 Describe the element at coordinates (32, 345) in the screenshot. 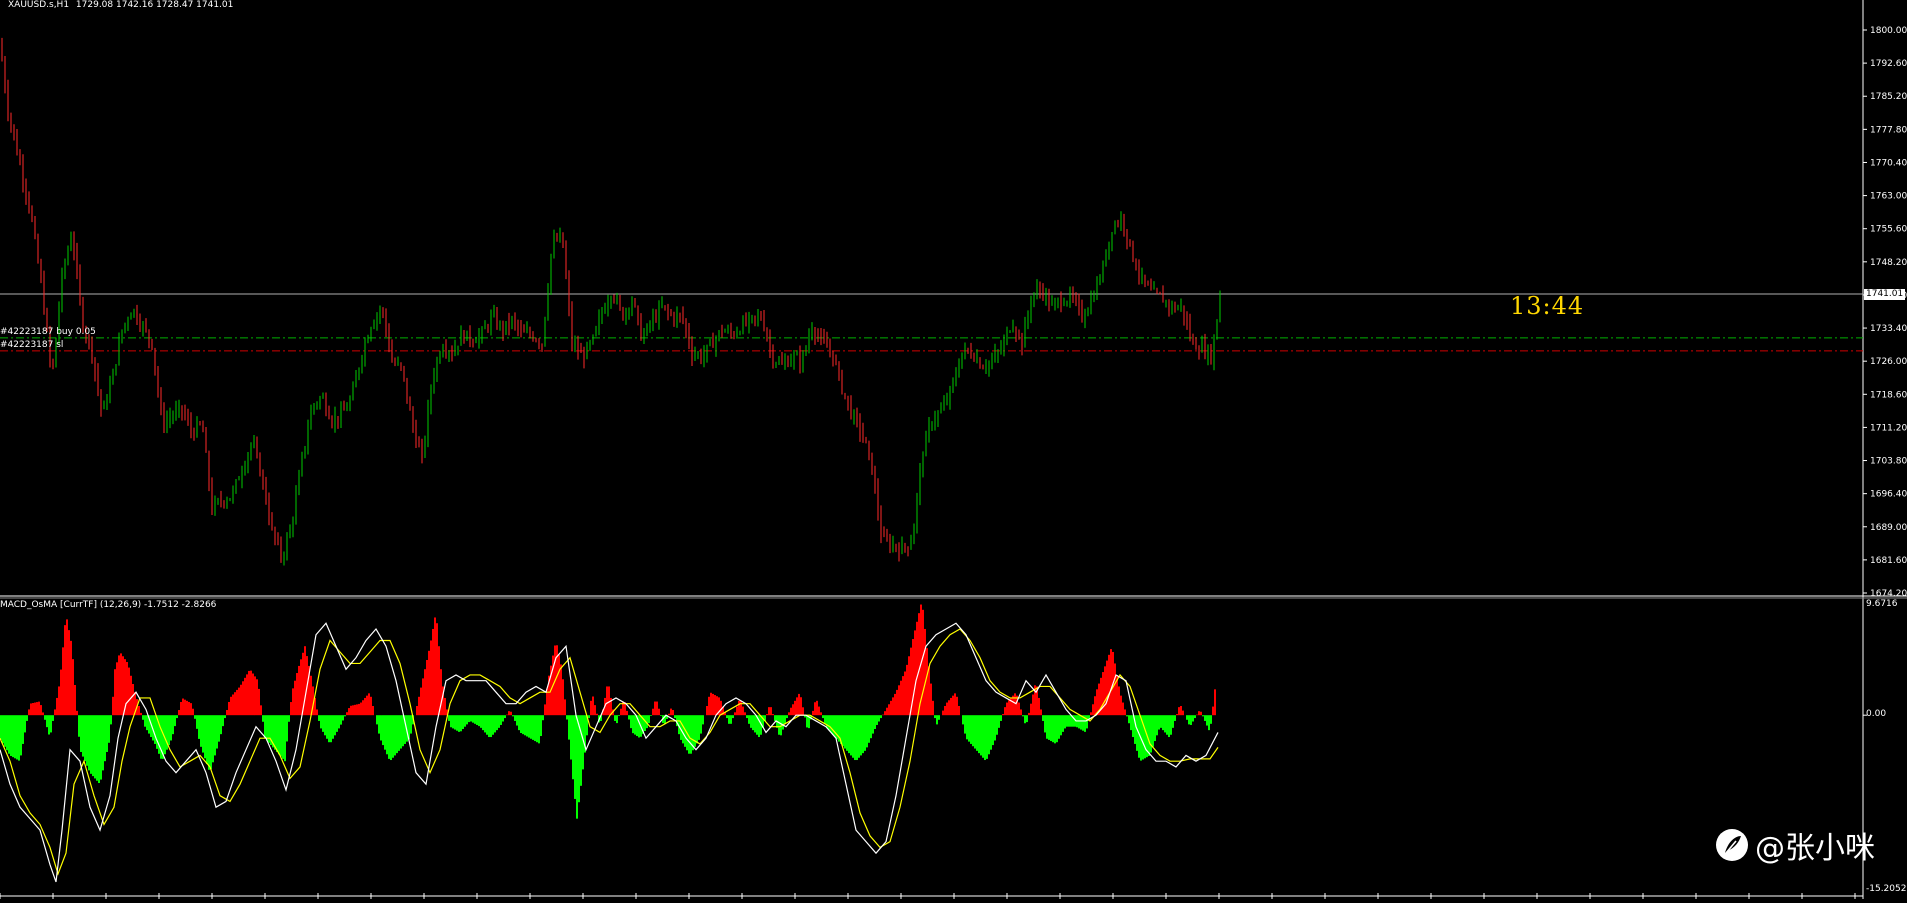

I see `order-sl-label: #42223187 sl` at that location.